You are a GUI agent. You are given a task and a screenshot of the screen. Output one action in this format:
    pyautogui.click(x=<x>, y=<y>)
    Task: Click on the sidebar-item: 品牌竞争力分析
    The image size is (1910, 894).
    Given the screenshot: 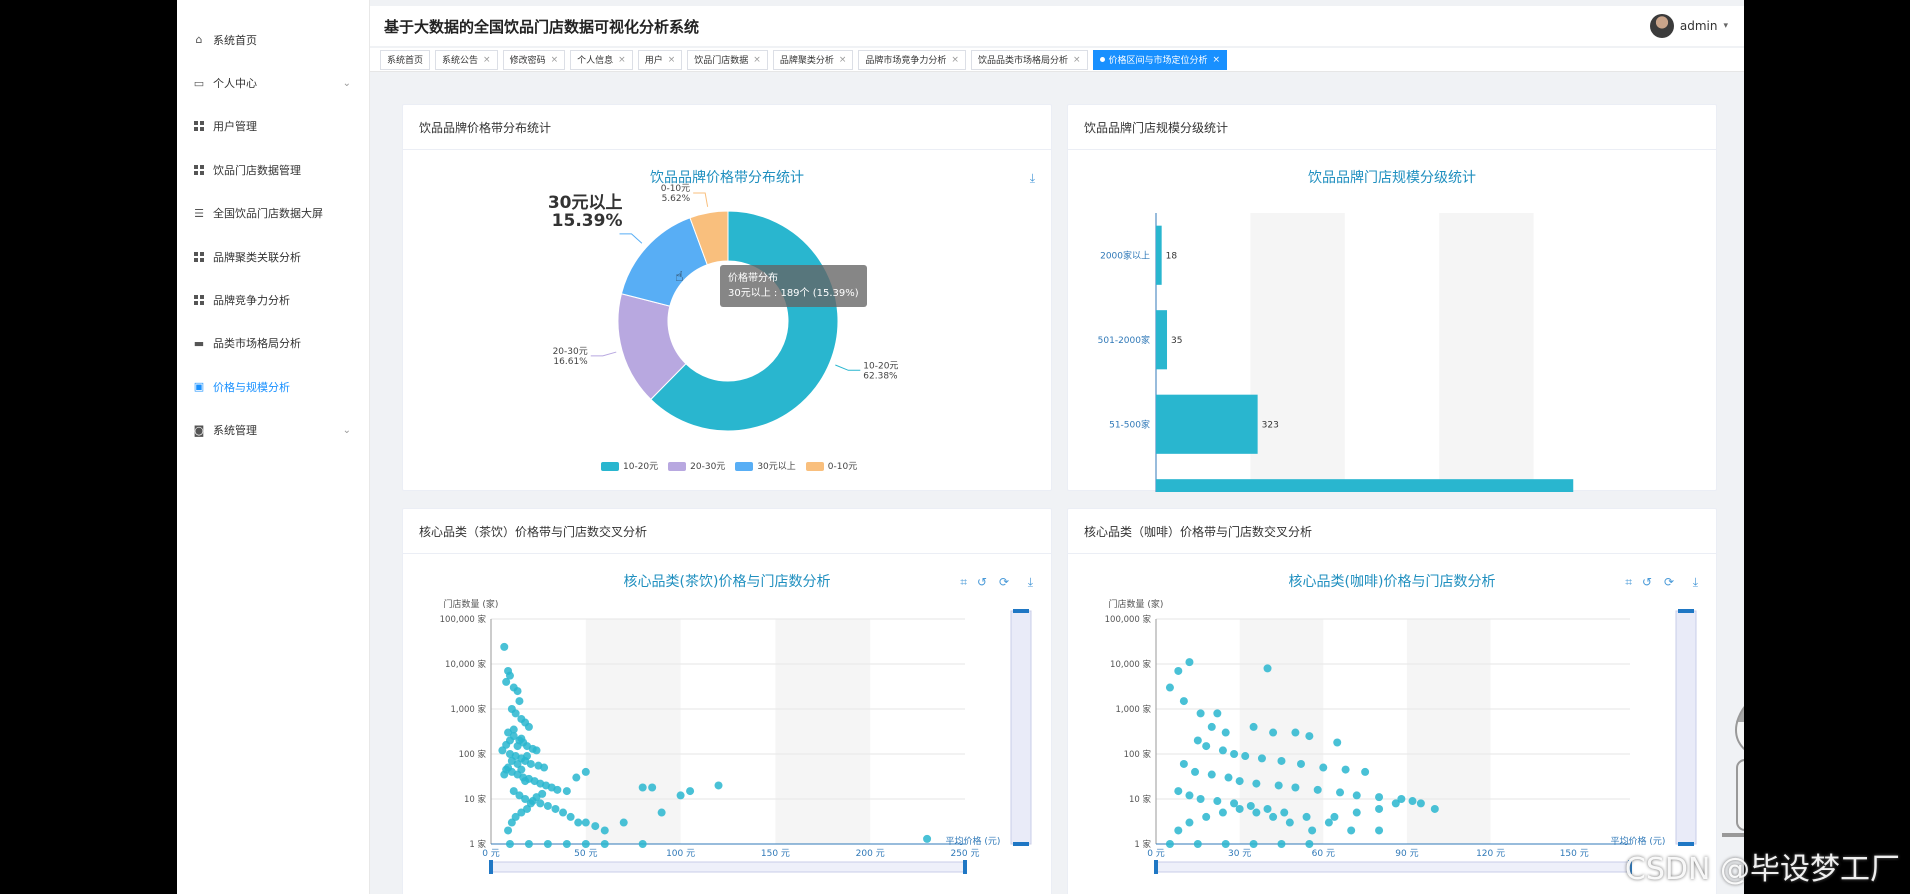 What is the action you would take?
    pyautogui.click(x=273, y=299)
    